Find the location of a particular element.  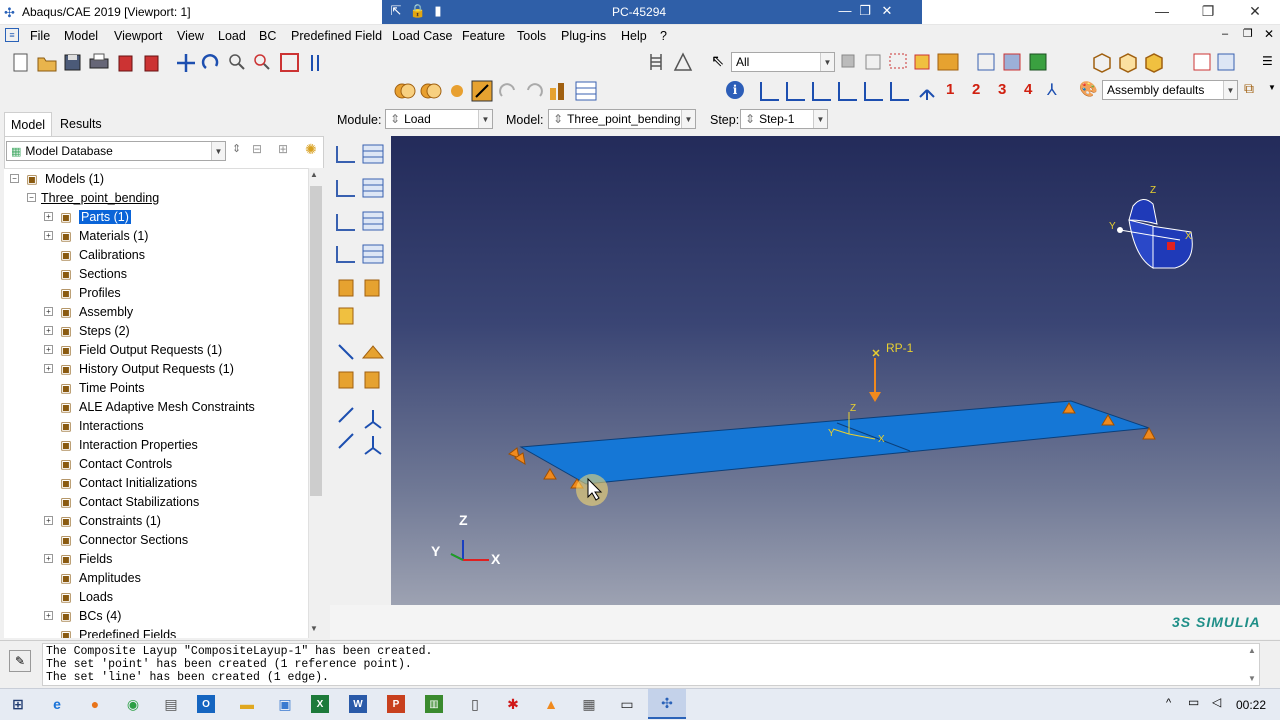

file-icon: ▯ is located at coordinates (475, 704).